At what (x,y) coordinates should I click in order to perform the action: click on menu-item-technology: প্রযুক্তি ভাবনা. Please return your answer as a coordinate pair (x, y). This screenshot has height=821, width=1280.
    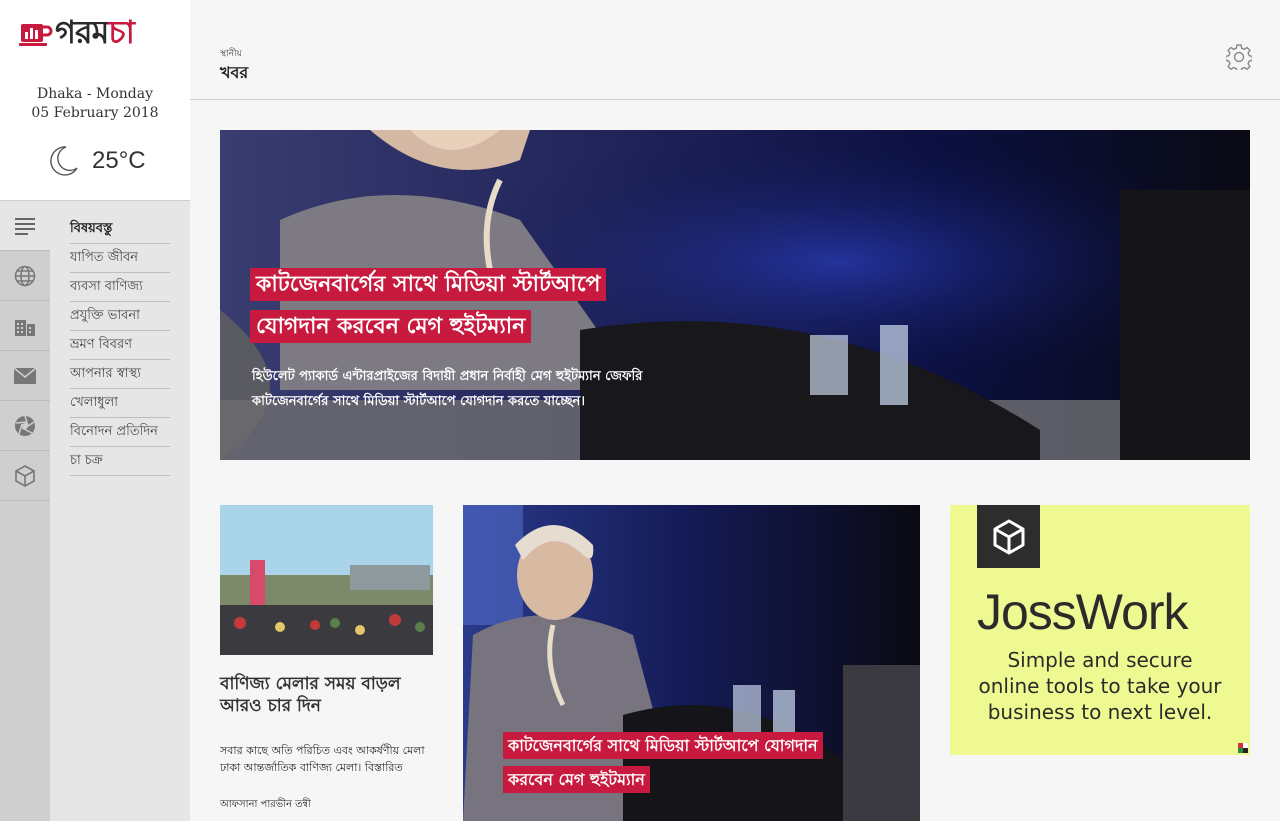
    Looking at the image, I should click on (120, 316).